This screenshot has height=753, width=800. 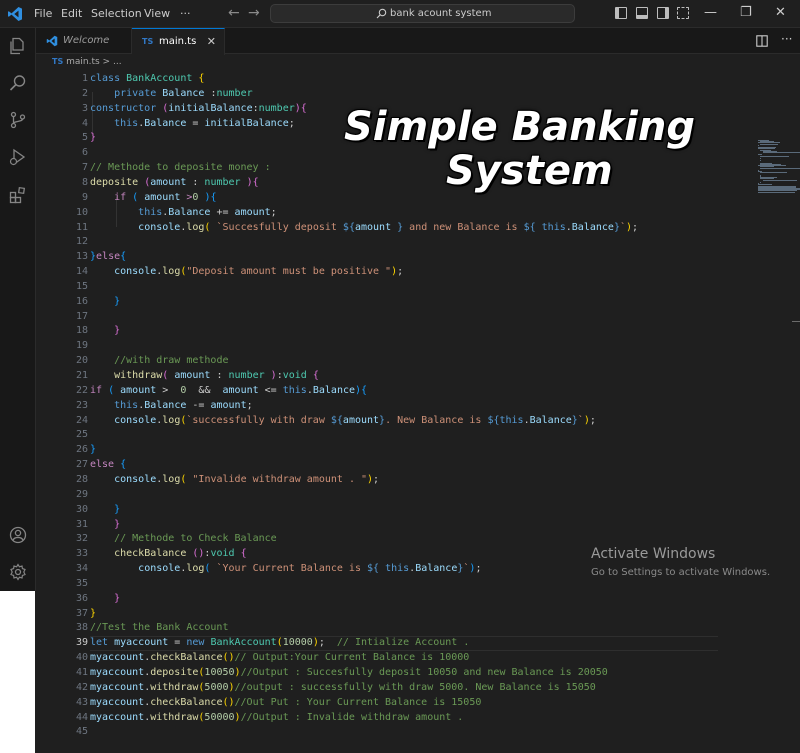 I want to click on line-number: 28, so click(x=71, y=479).